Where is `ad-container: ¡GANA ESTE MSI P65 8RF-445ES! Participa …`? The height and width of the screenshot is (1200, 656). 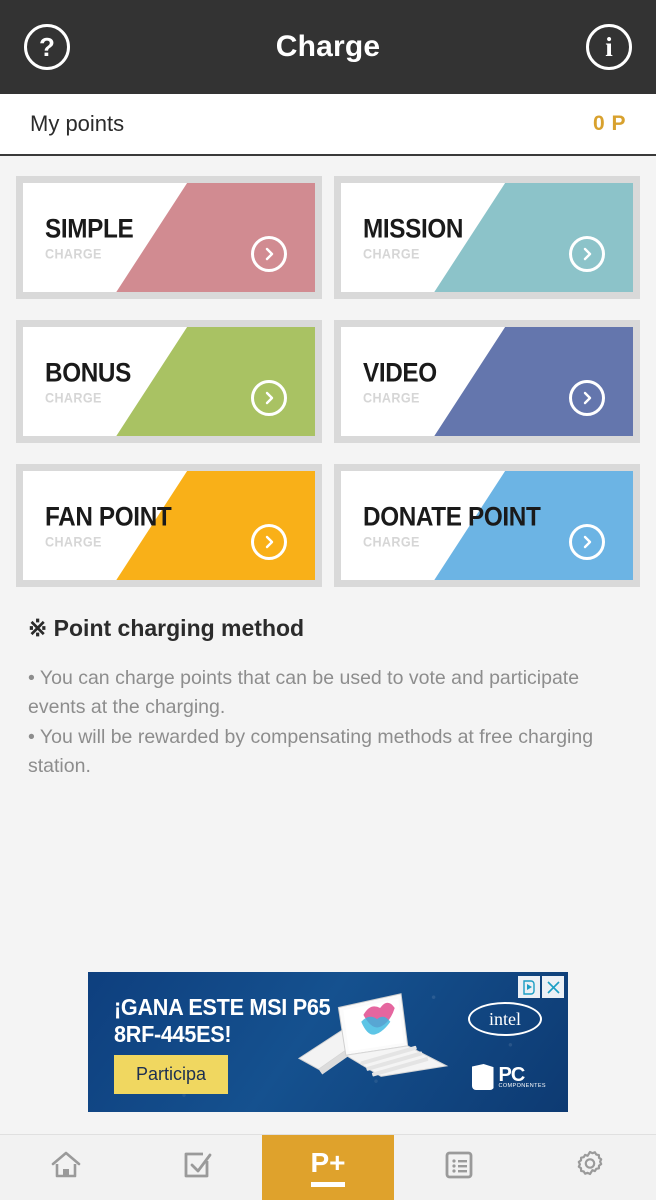 ad-container: ¡GANA ESTE MSI P65 8RF-445ES! Participa … is located at coordinates (328, 1053).